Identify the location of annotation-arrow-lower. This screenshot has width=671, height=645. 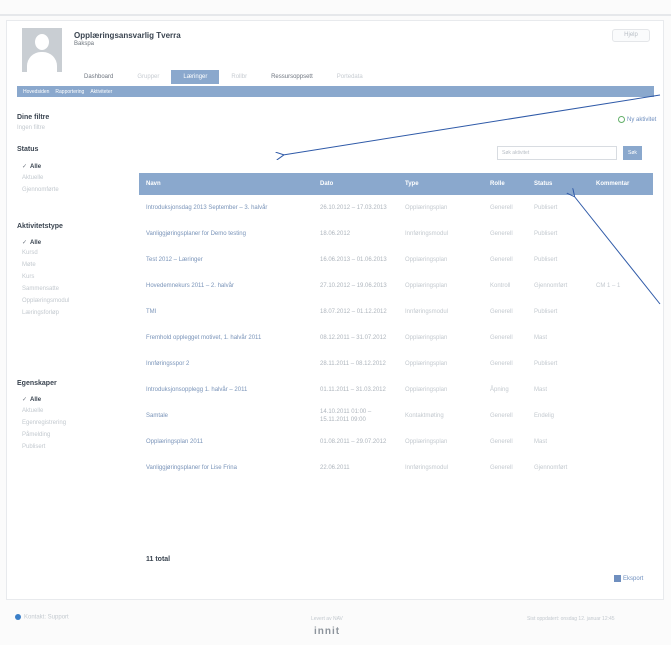
(617, 250).